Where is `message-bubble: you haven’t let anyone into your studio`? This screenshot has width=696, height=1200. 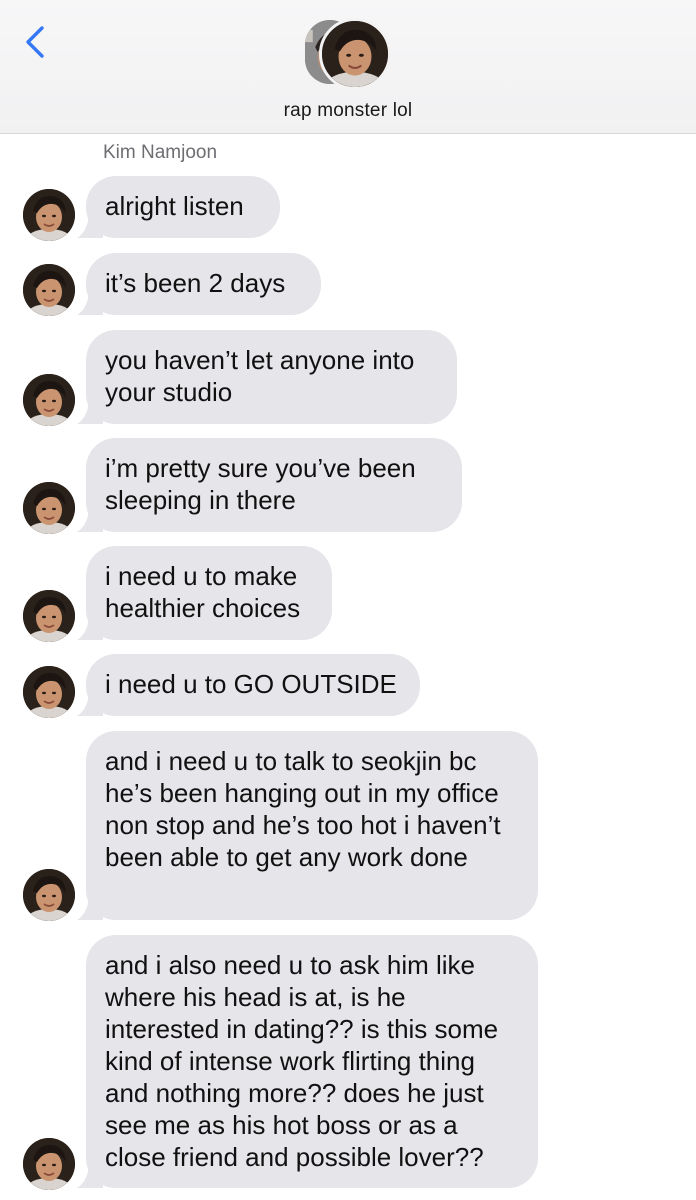 message-bubble: you haven’t let anyone into your studio is located at coordinates (267, 377).